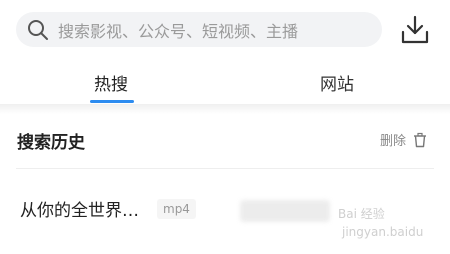 This screenshot has width=450, height=254. What do you see at coordinates (176, 208) in the screenshot?
I see `history-item-tag: mp4` at bounding box center [176, 208].